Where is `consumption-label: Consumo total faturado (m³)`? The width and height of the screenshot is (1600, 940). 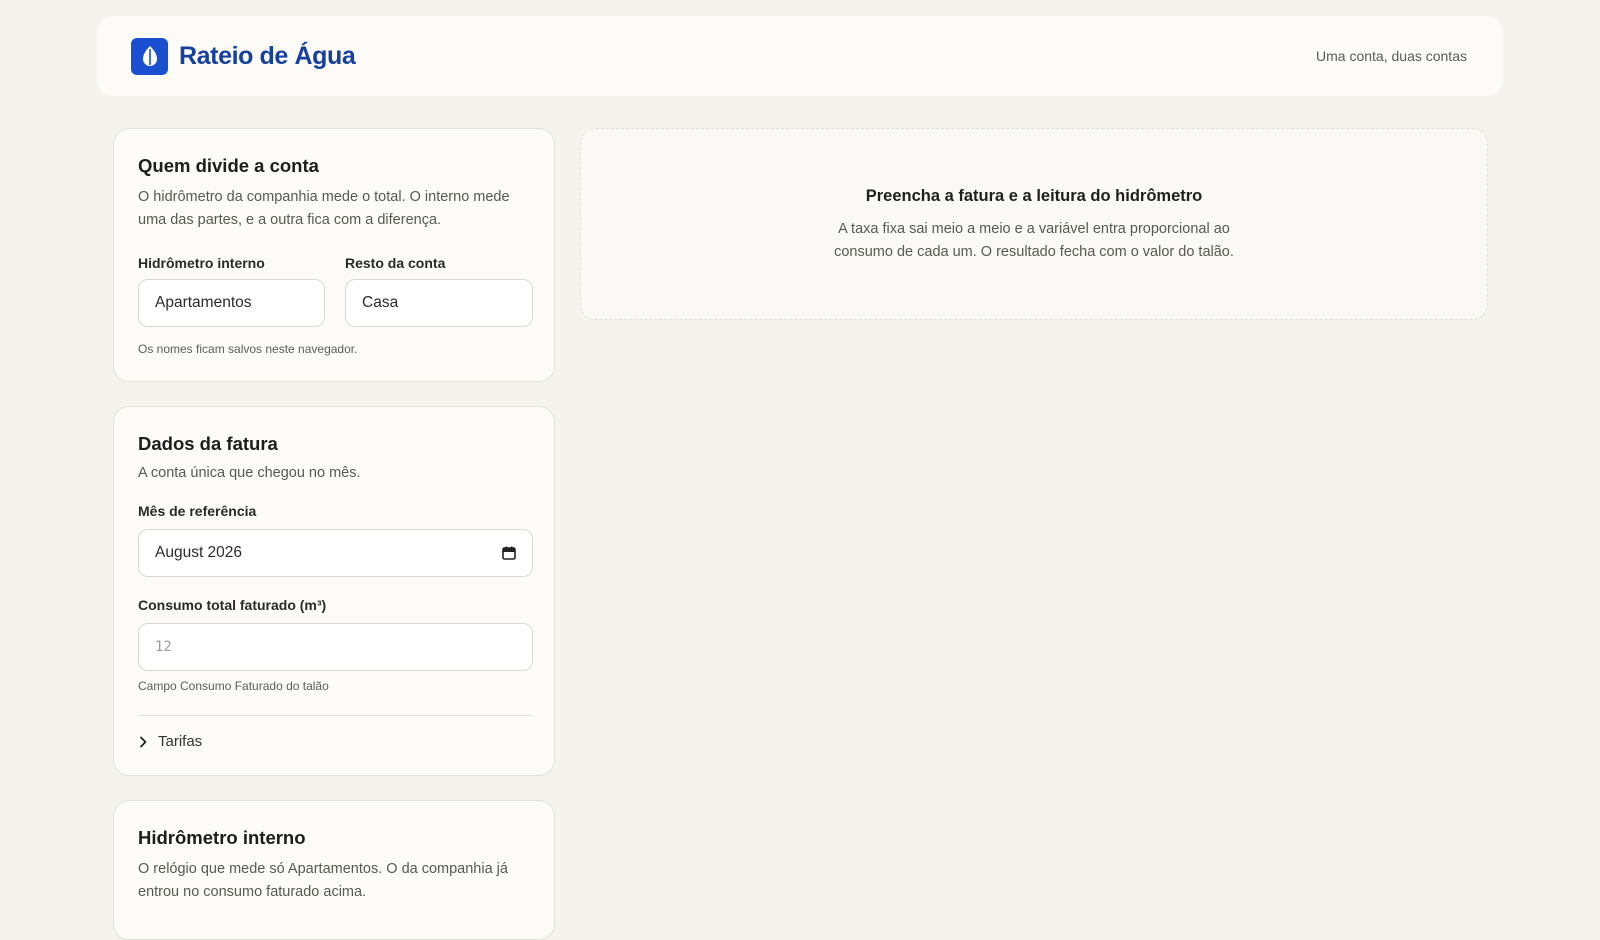 consumption-label: Consumo total faturado (m³) is located at coordinates (232, 605).